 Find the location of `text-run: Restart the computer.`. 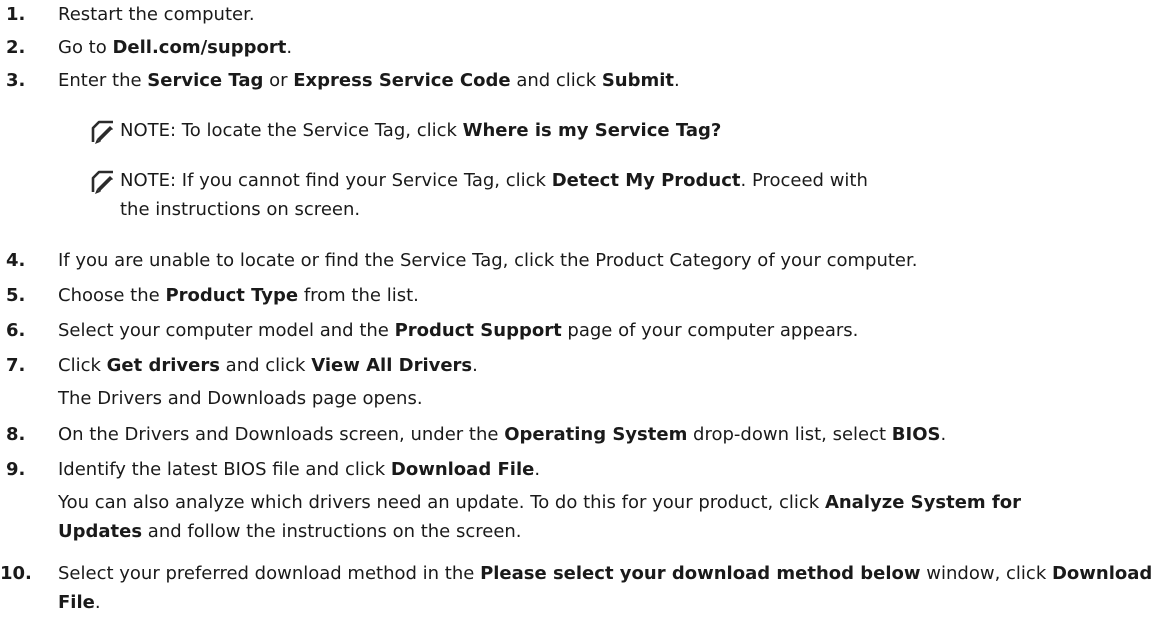

text-run: Restart the computer. is located at coordinates (156, 14).